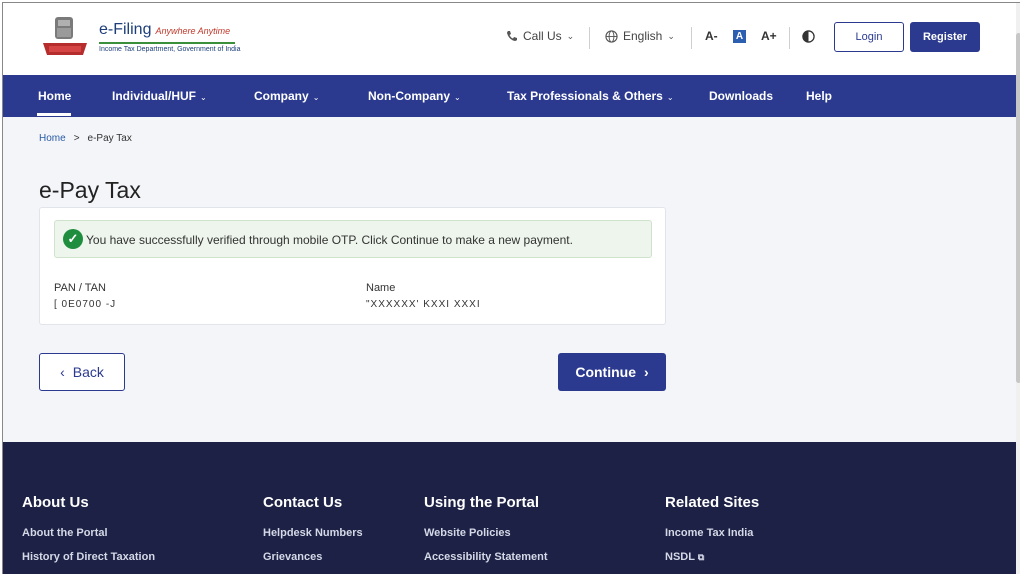 The width and height of the screenshot is (1024, 576). I want to click on logo-title: e-Filing Anywhere Anytime, so click(165, 29).